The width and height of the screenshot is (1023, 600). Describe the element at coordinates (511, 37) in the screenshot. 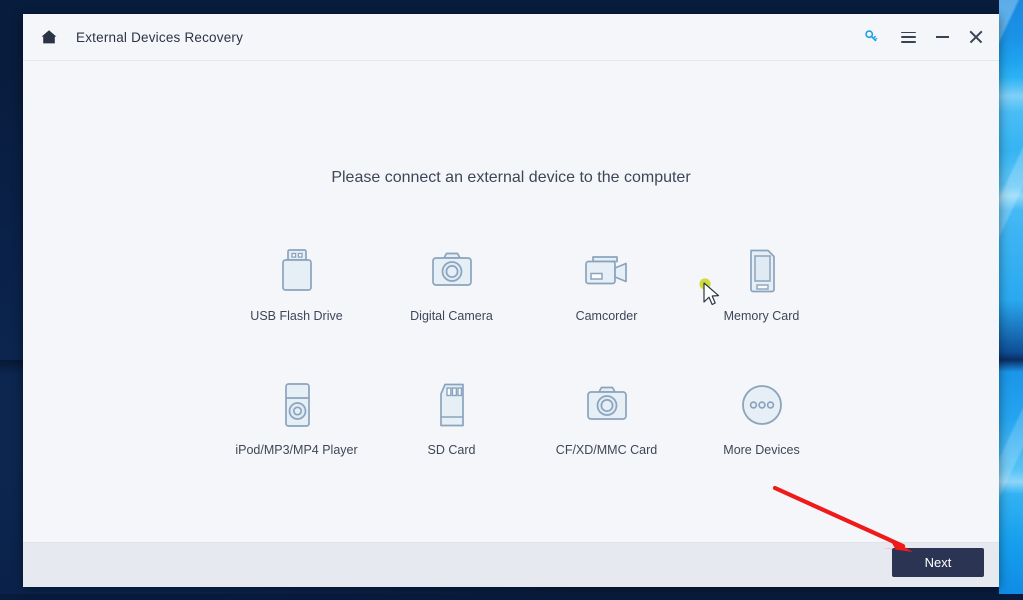

I see `title-bar: External Devices Recovery` at that location.